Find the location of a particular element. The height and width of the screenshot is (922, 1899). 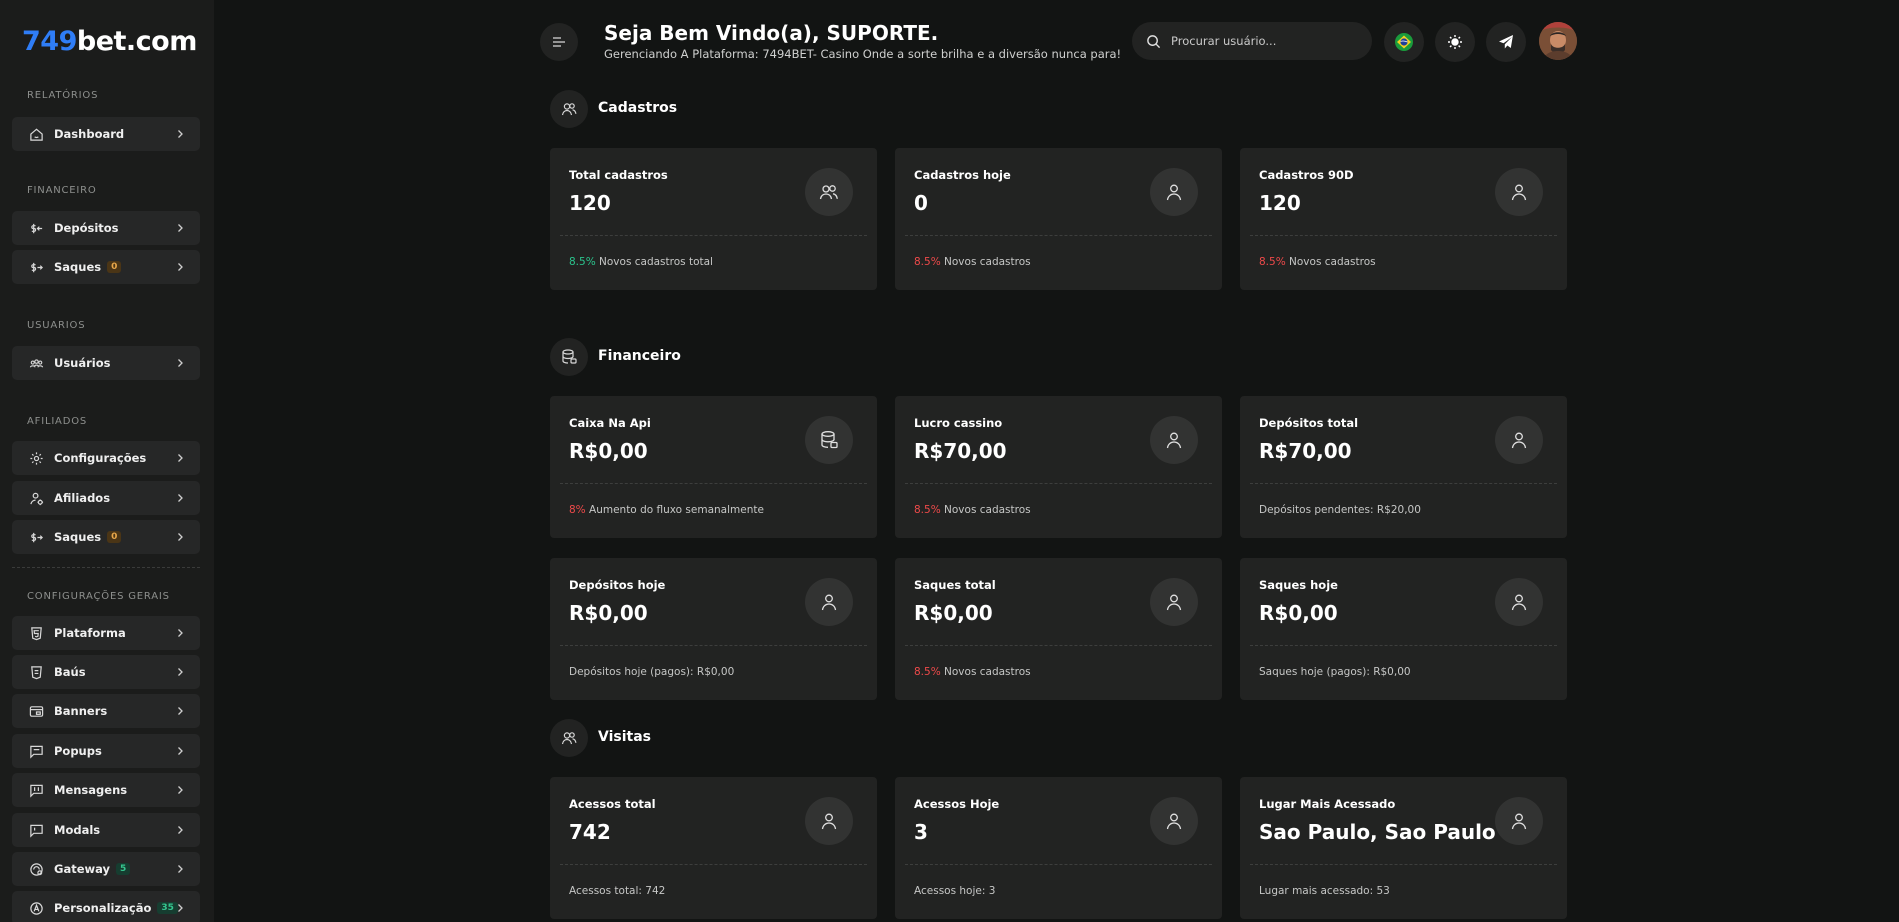

card-label: Total cadastros is located at coordinates (618, 175).